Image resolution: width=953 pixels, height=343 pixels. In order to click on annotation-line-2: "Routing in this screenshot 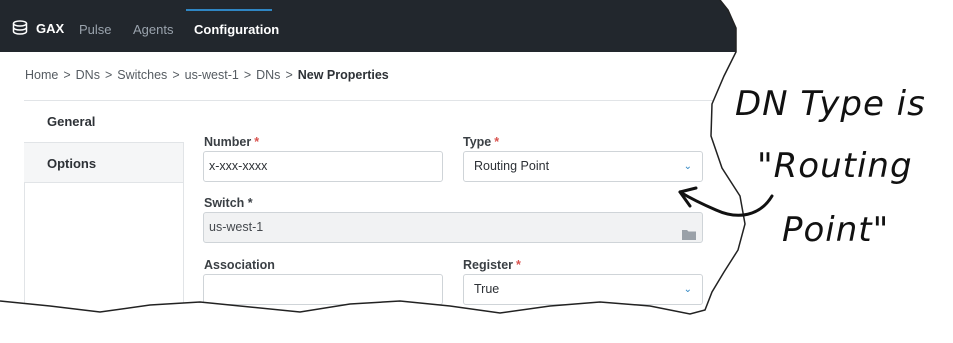, I will do `click(835, 166)`.